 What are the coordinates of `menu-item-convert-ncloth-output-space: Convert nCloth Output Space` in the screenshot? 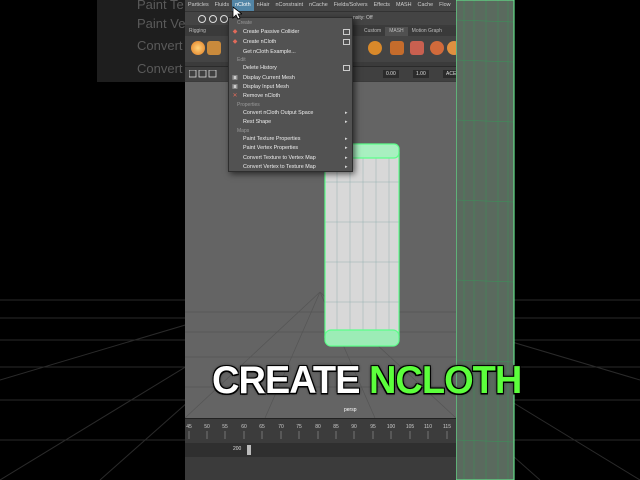 It's located at (278, 113).